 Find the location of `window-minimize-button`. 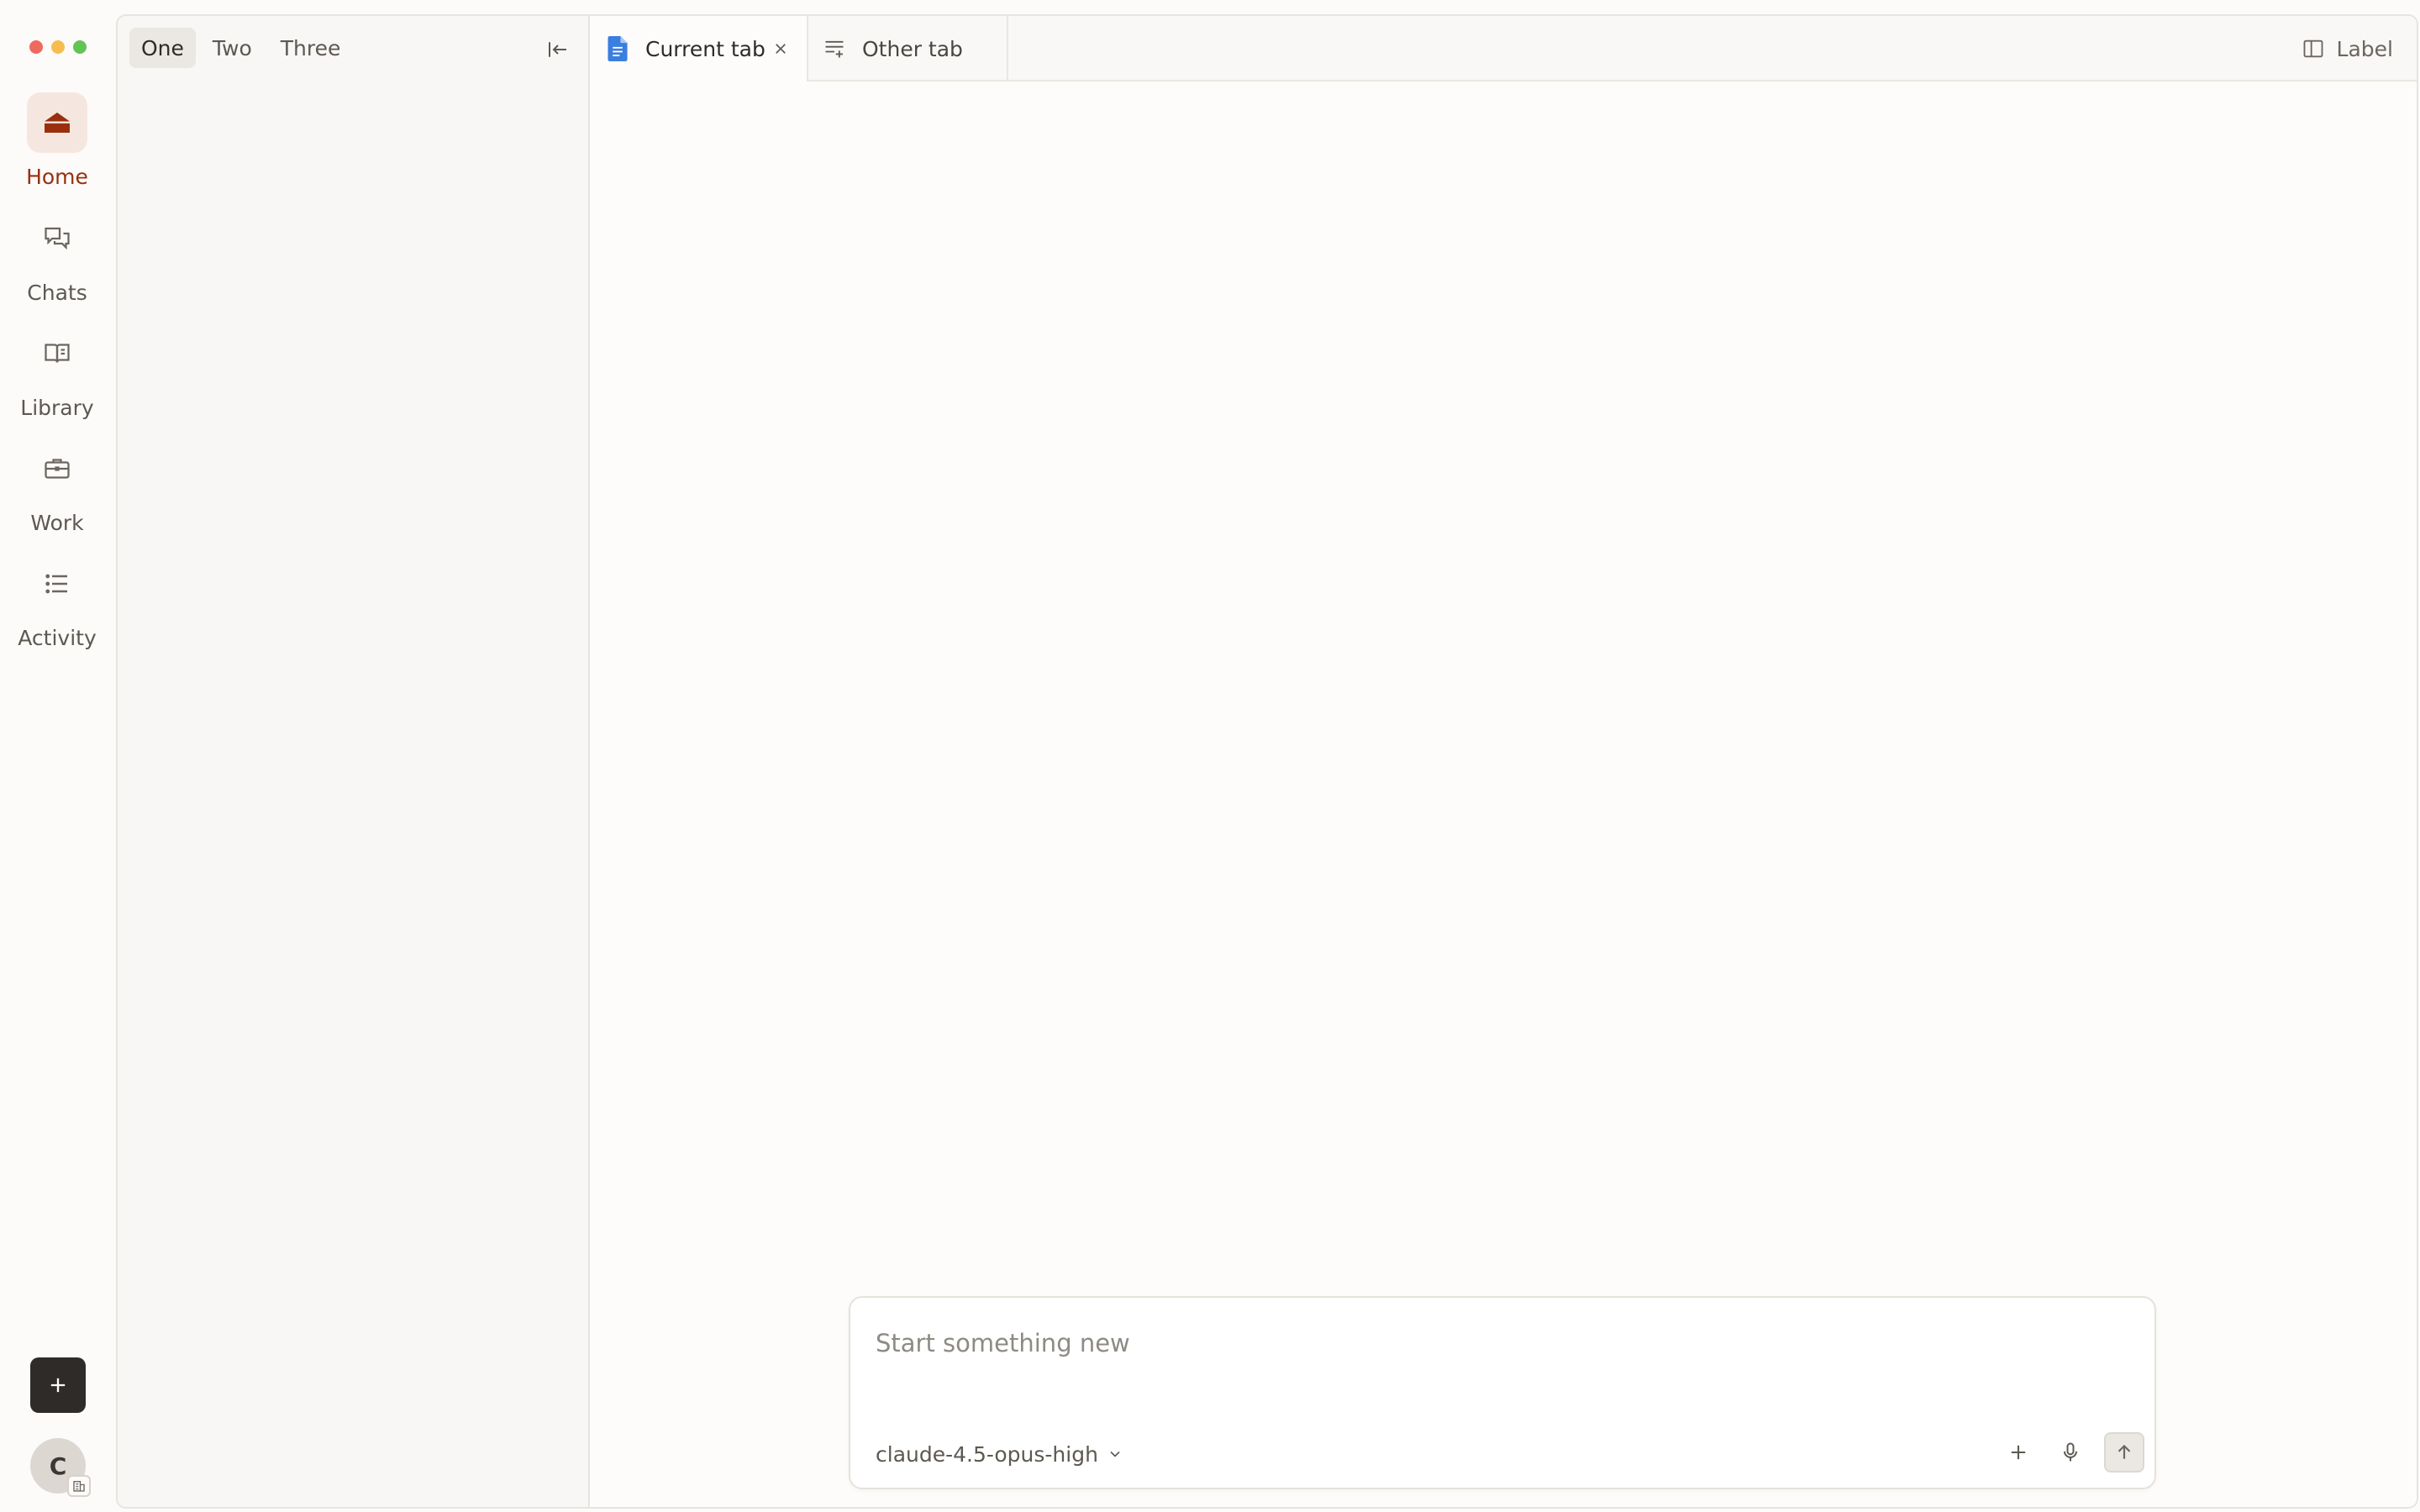

window-minimize-button is located at coordinates (58, 47).